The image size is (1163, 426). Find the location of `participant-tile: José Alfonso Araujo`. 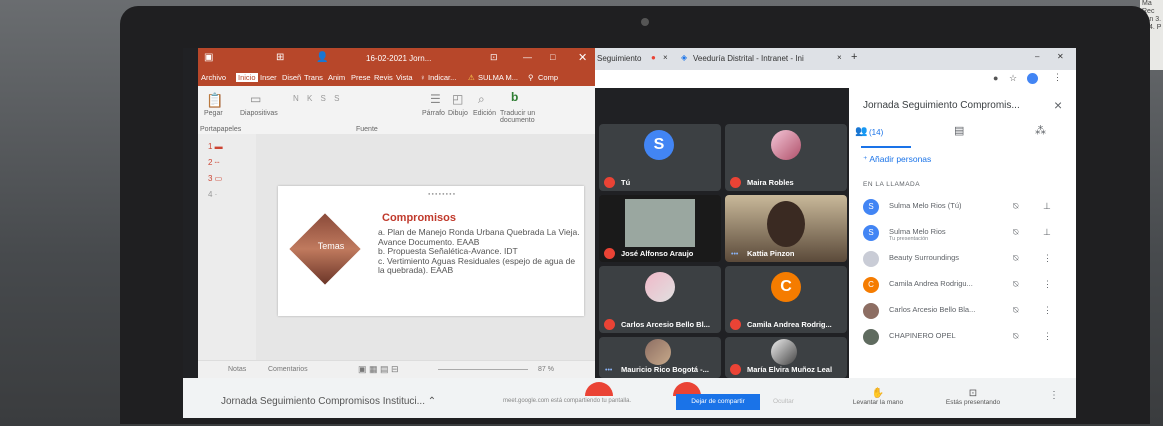

participant-tile: José Alfonso Araujo is located at coordinates (660, 228).